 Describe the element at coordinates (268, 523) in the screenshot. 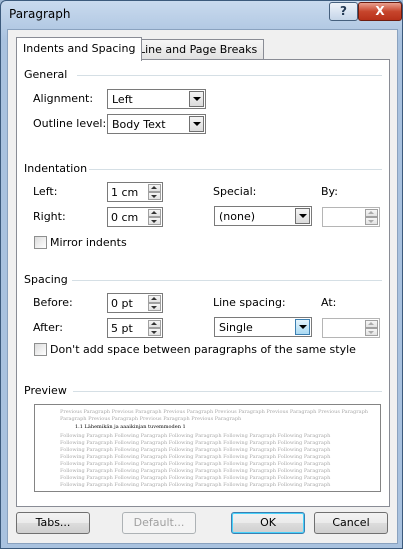

I see `ok-button: OK` at that location.